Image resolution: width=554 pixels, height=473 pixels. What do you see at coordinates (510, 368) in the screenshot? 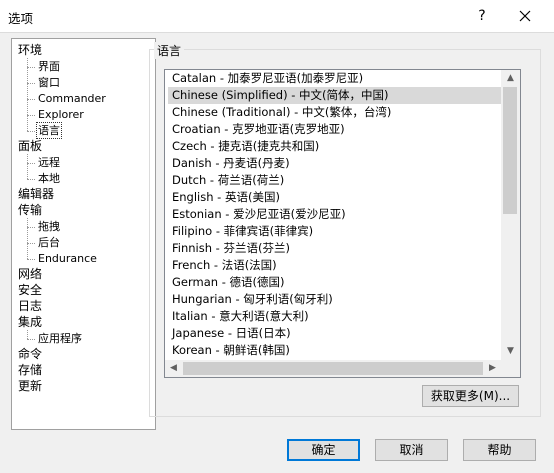
I see `scroll-corner` at bounding box center [510, 368].